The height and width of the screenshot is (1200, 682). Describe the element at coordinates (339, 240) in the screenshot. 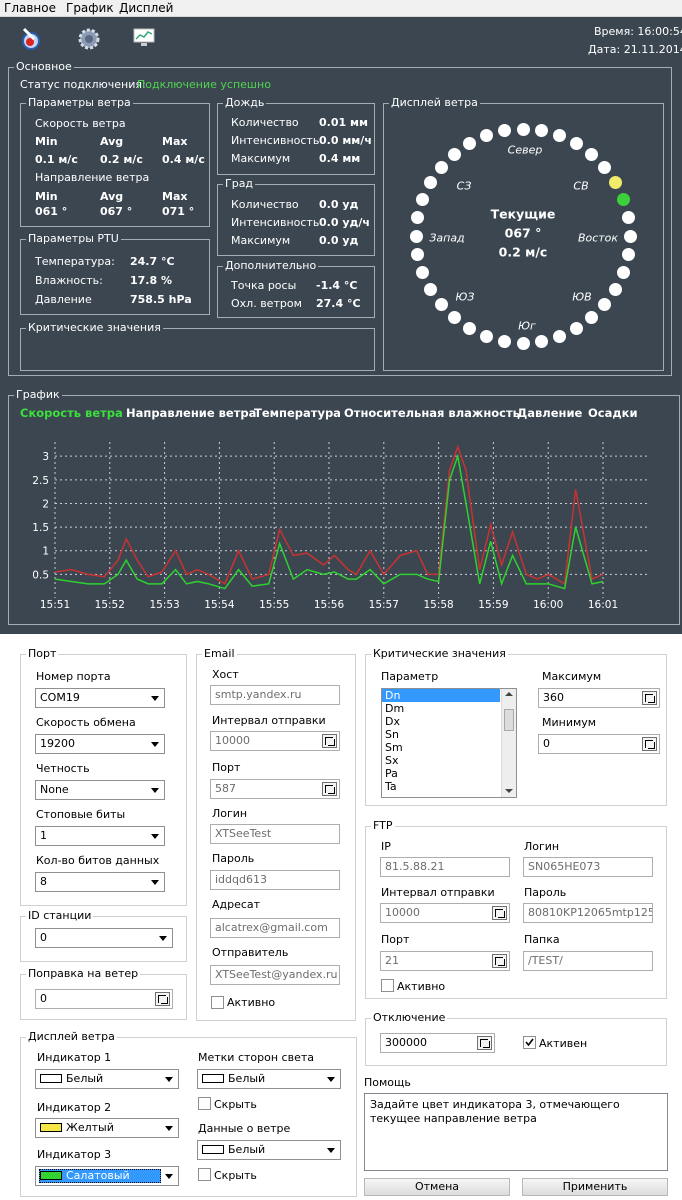

I see `hail-max-value: 0.0 уд` at that location.